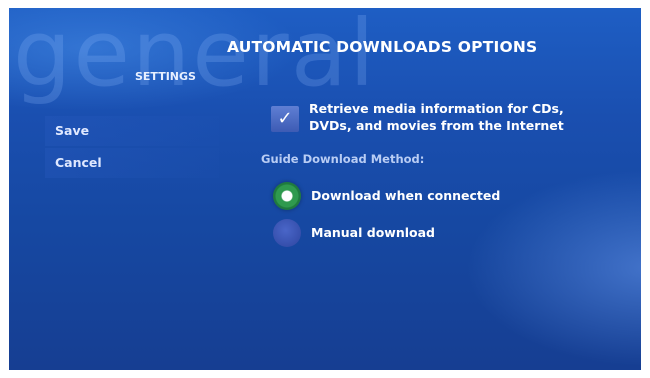 This screenshot has height=378, width=650. What do you see at coordinates (132, 163) in the screenshot?
I see `cancel-button: Cancel` at bounding box center [132, 163].